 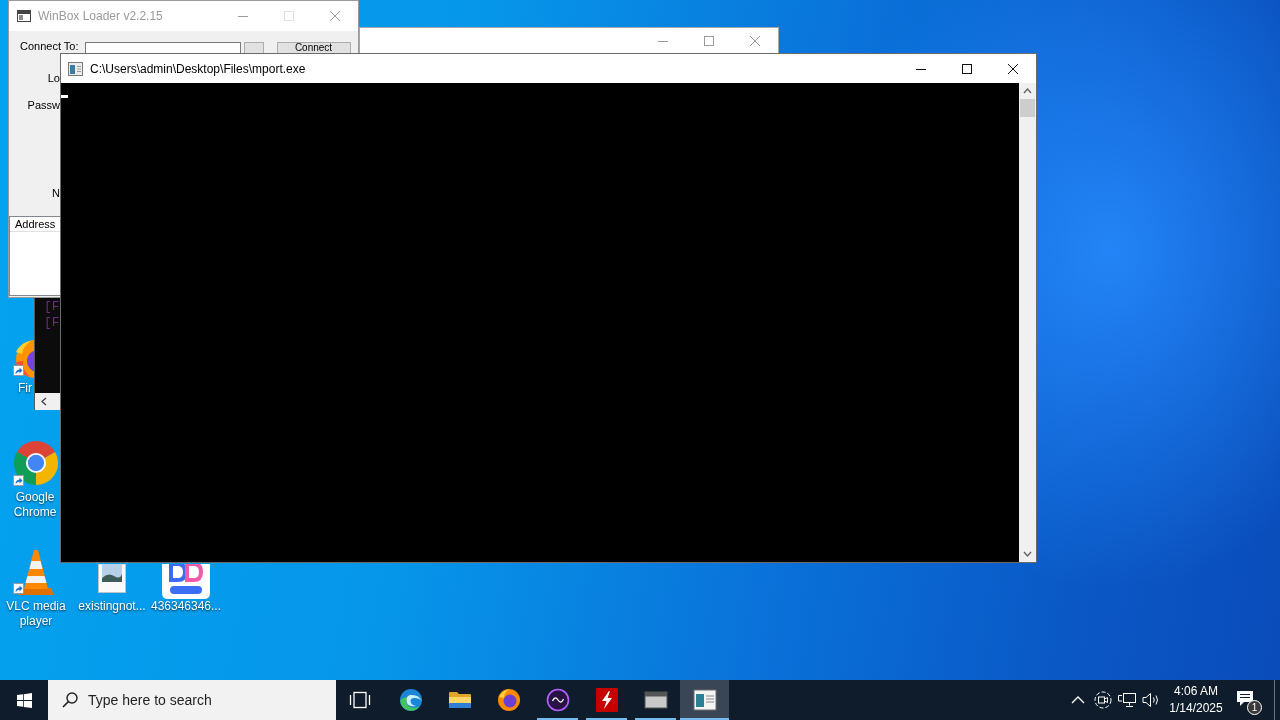 I want to click on notification-button: 1, so click(x=1248, y=700).